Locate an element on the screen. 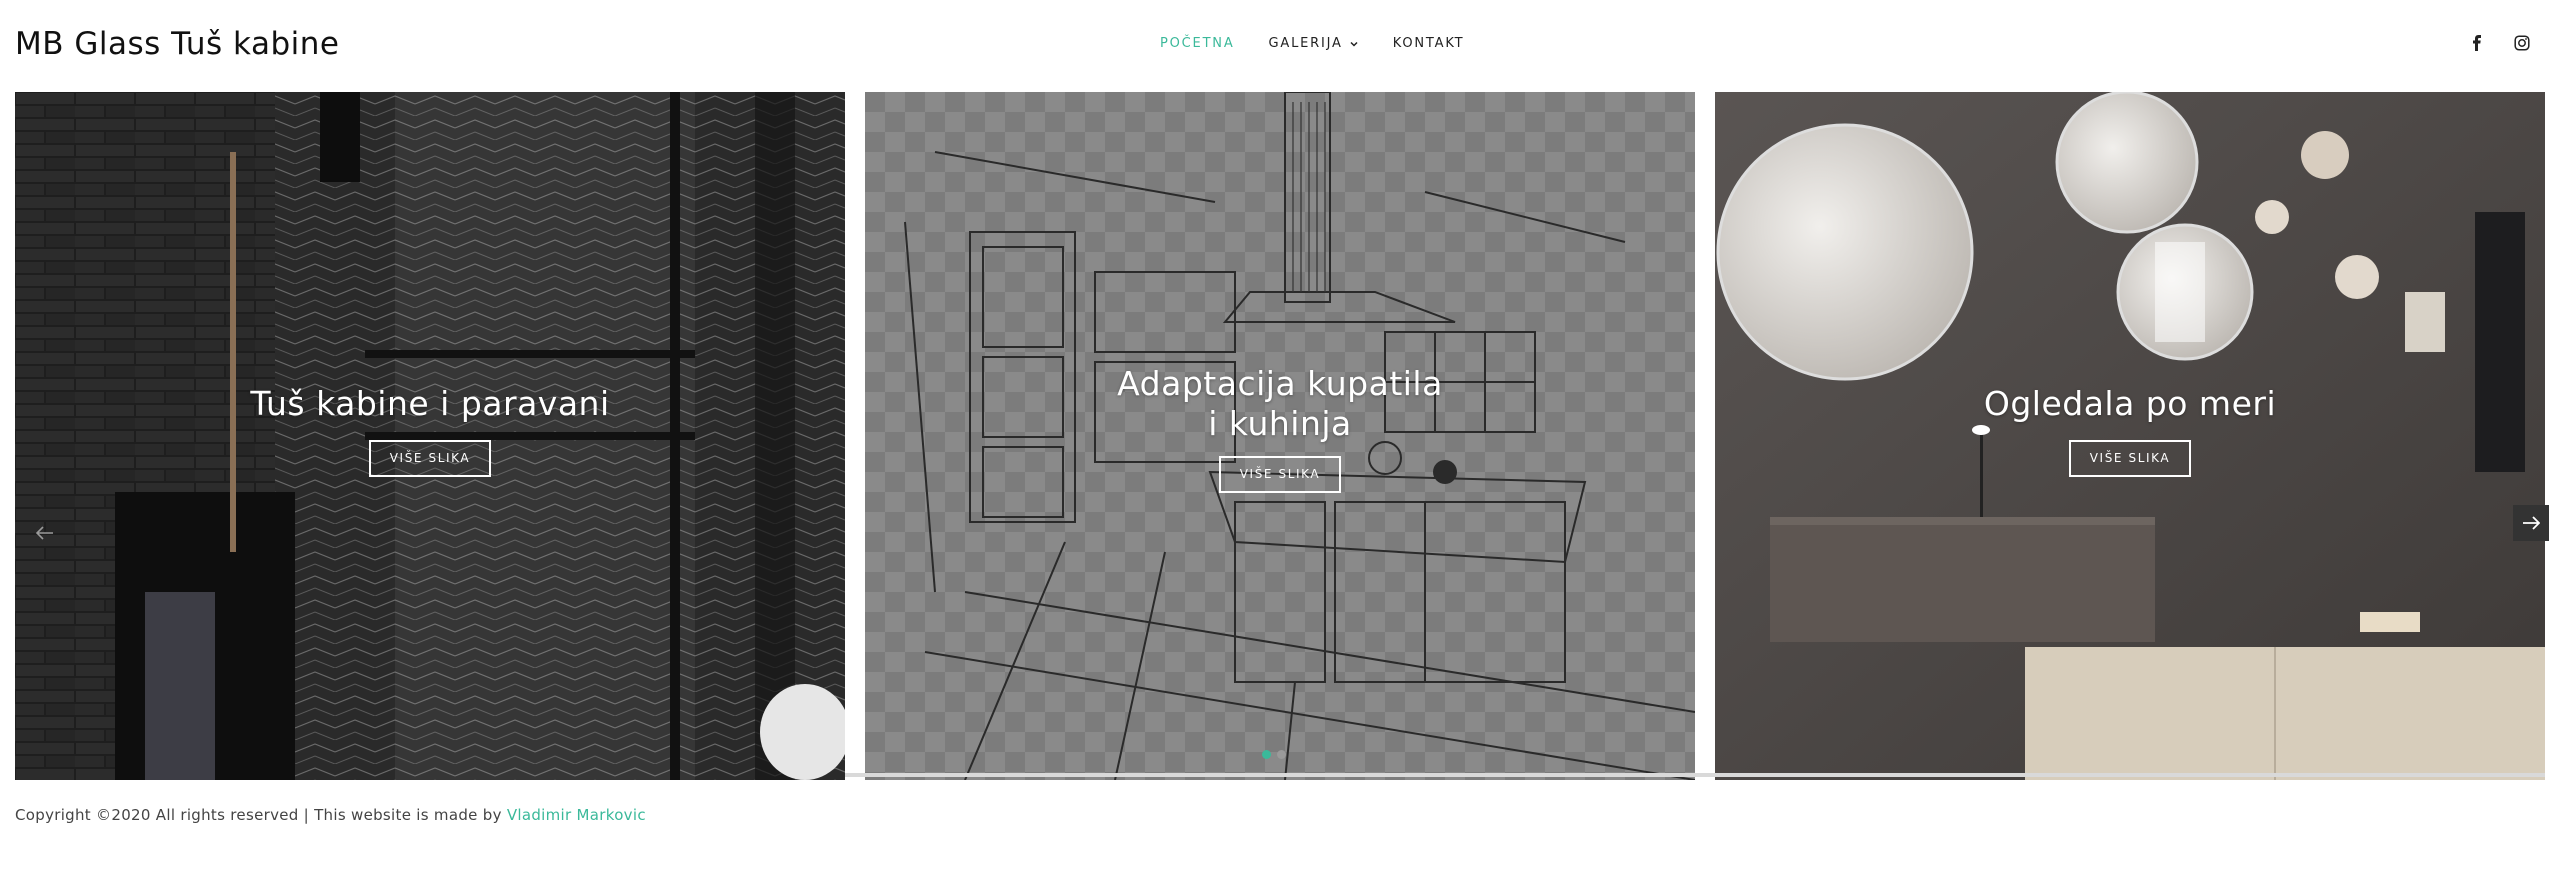  main-nav: POČETNA GALERIJA KONTAKT is located at coordinates (1329, 43).